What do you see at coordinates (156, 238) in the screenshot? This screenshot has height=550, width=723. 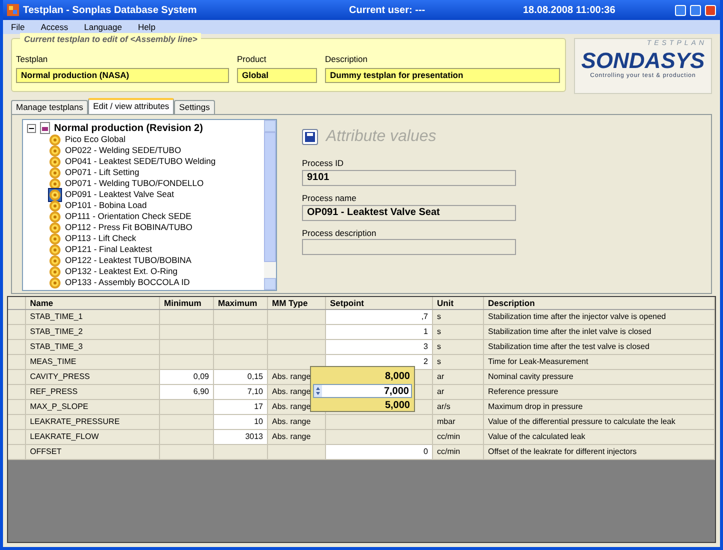 I see `tree-item: OP113 - Lift Check` at bounding box center [156, 238].